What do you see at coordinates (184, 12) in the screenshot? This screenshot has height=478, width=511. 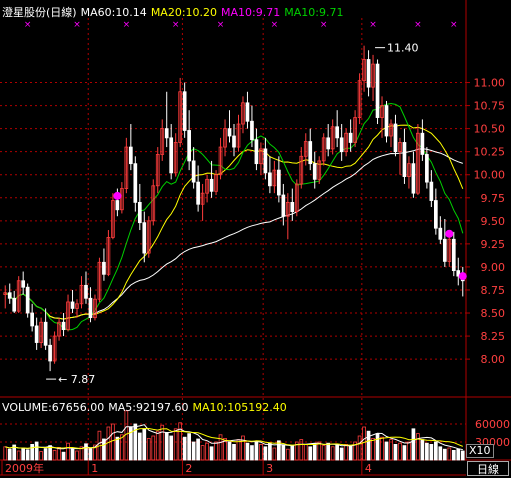 I see `ma20-readout: MA20:10.20` at bounding box center [184, 12].